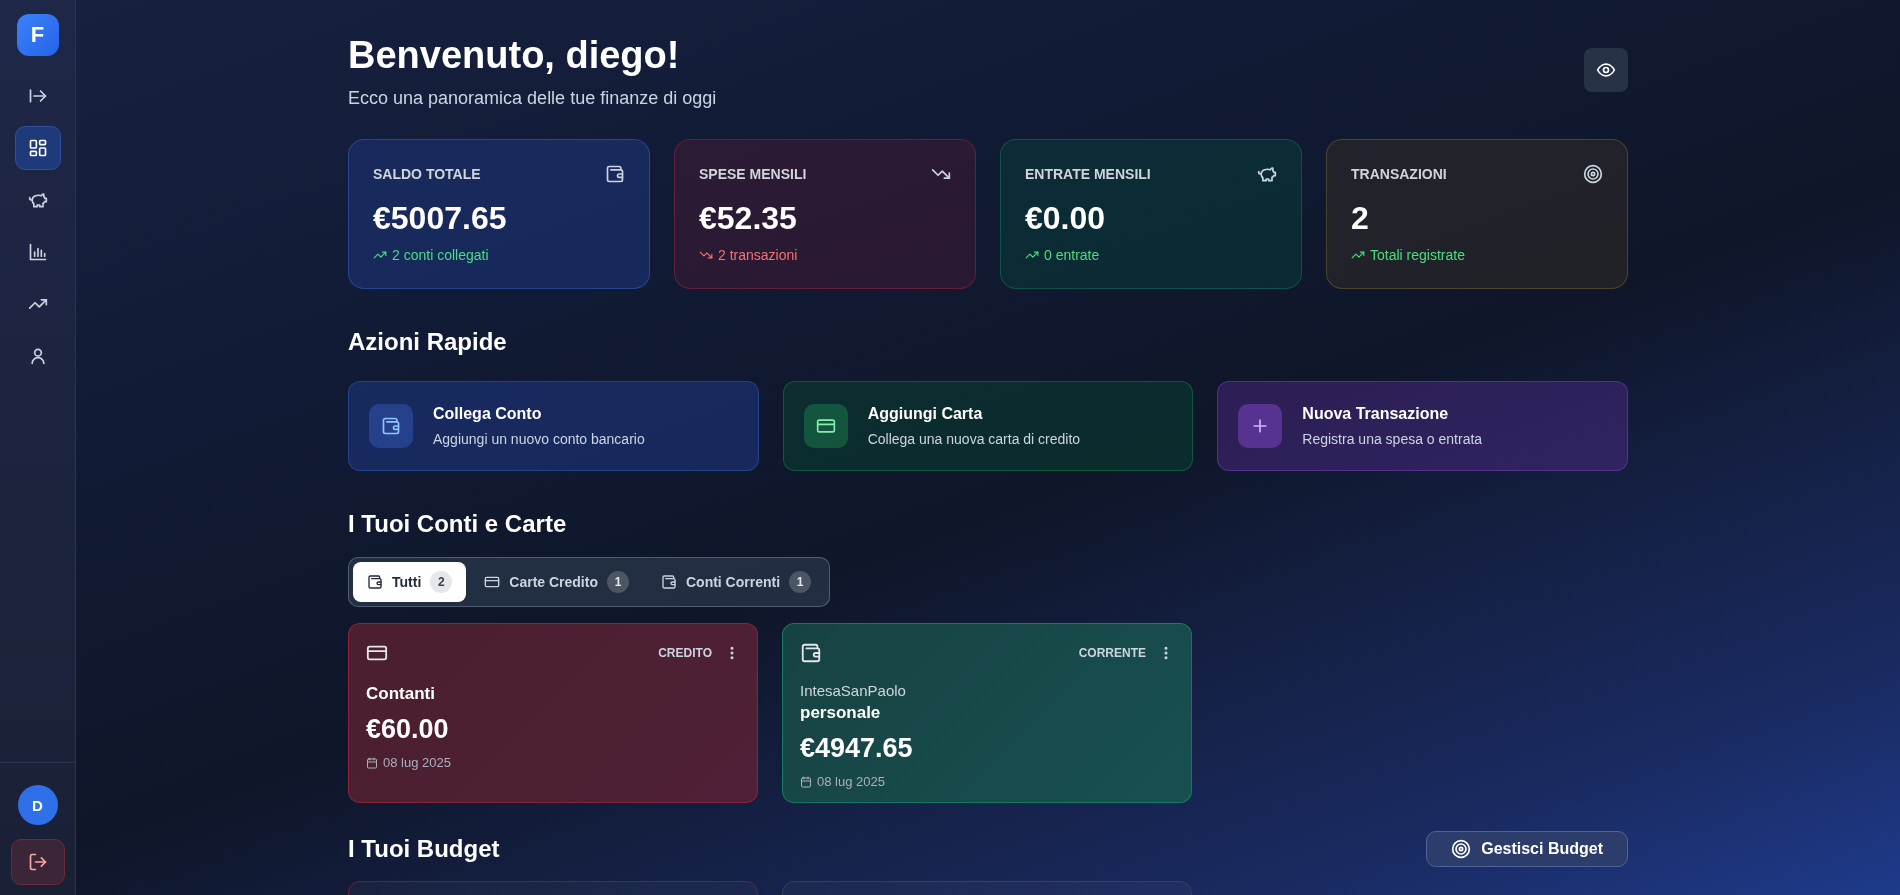 The height and width of the screenshot is (895, 1900). I want to click on filter-tab: Conti Correnti 1, so click(736, 582).